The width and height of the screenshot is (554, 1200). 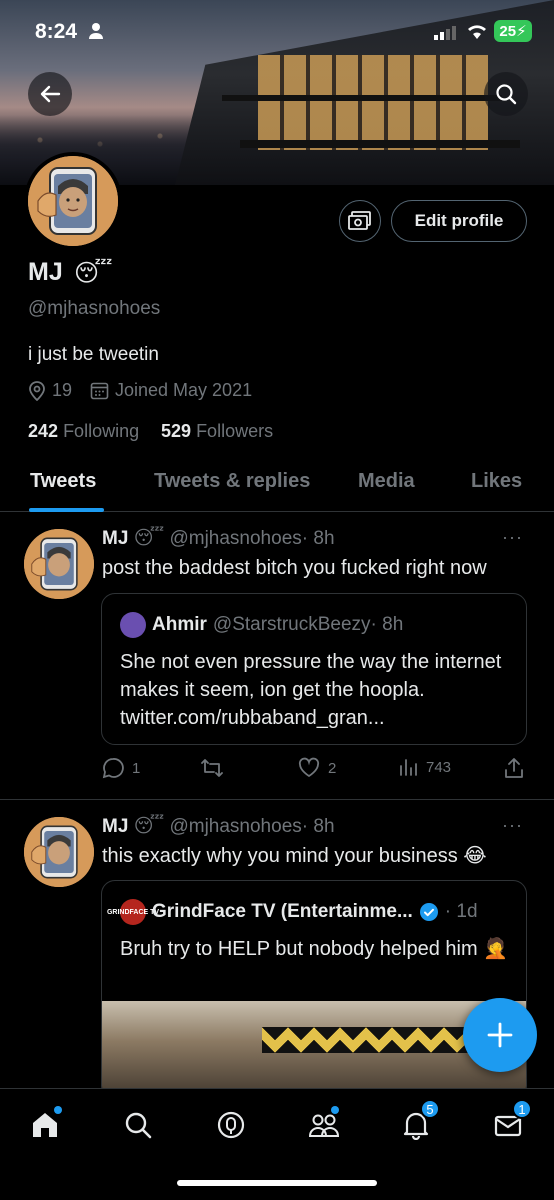 I want to click on nav-home, so click(x=45, y=1124).